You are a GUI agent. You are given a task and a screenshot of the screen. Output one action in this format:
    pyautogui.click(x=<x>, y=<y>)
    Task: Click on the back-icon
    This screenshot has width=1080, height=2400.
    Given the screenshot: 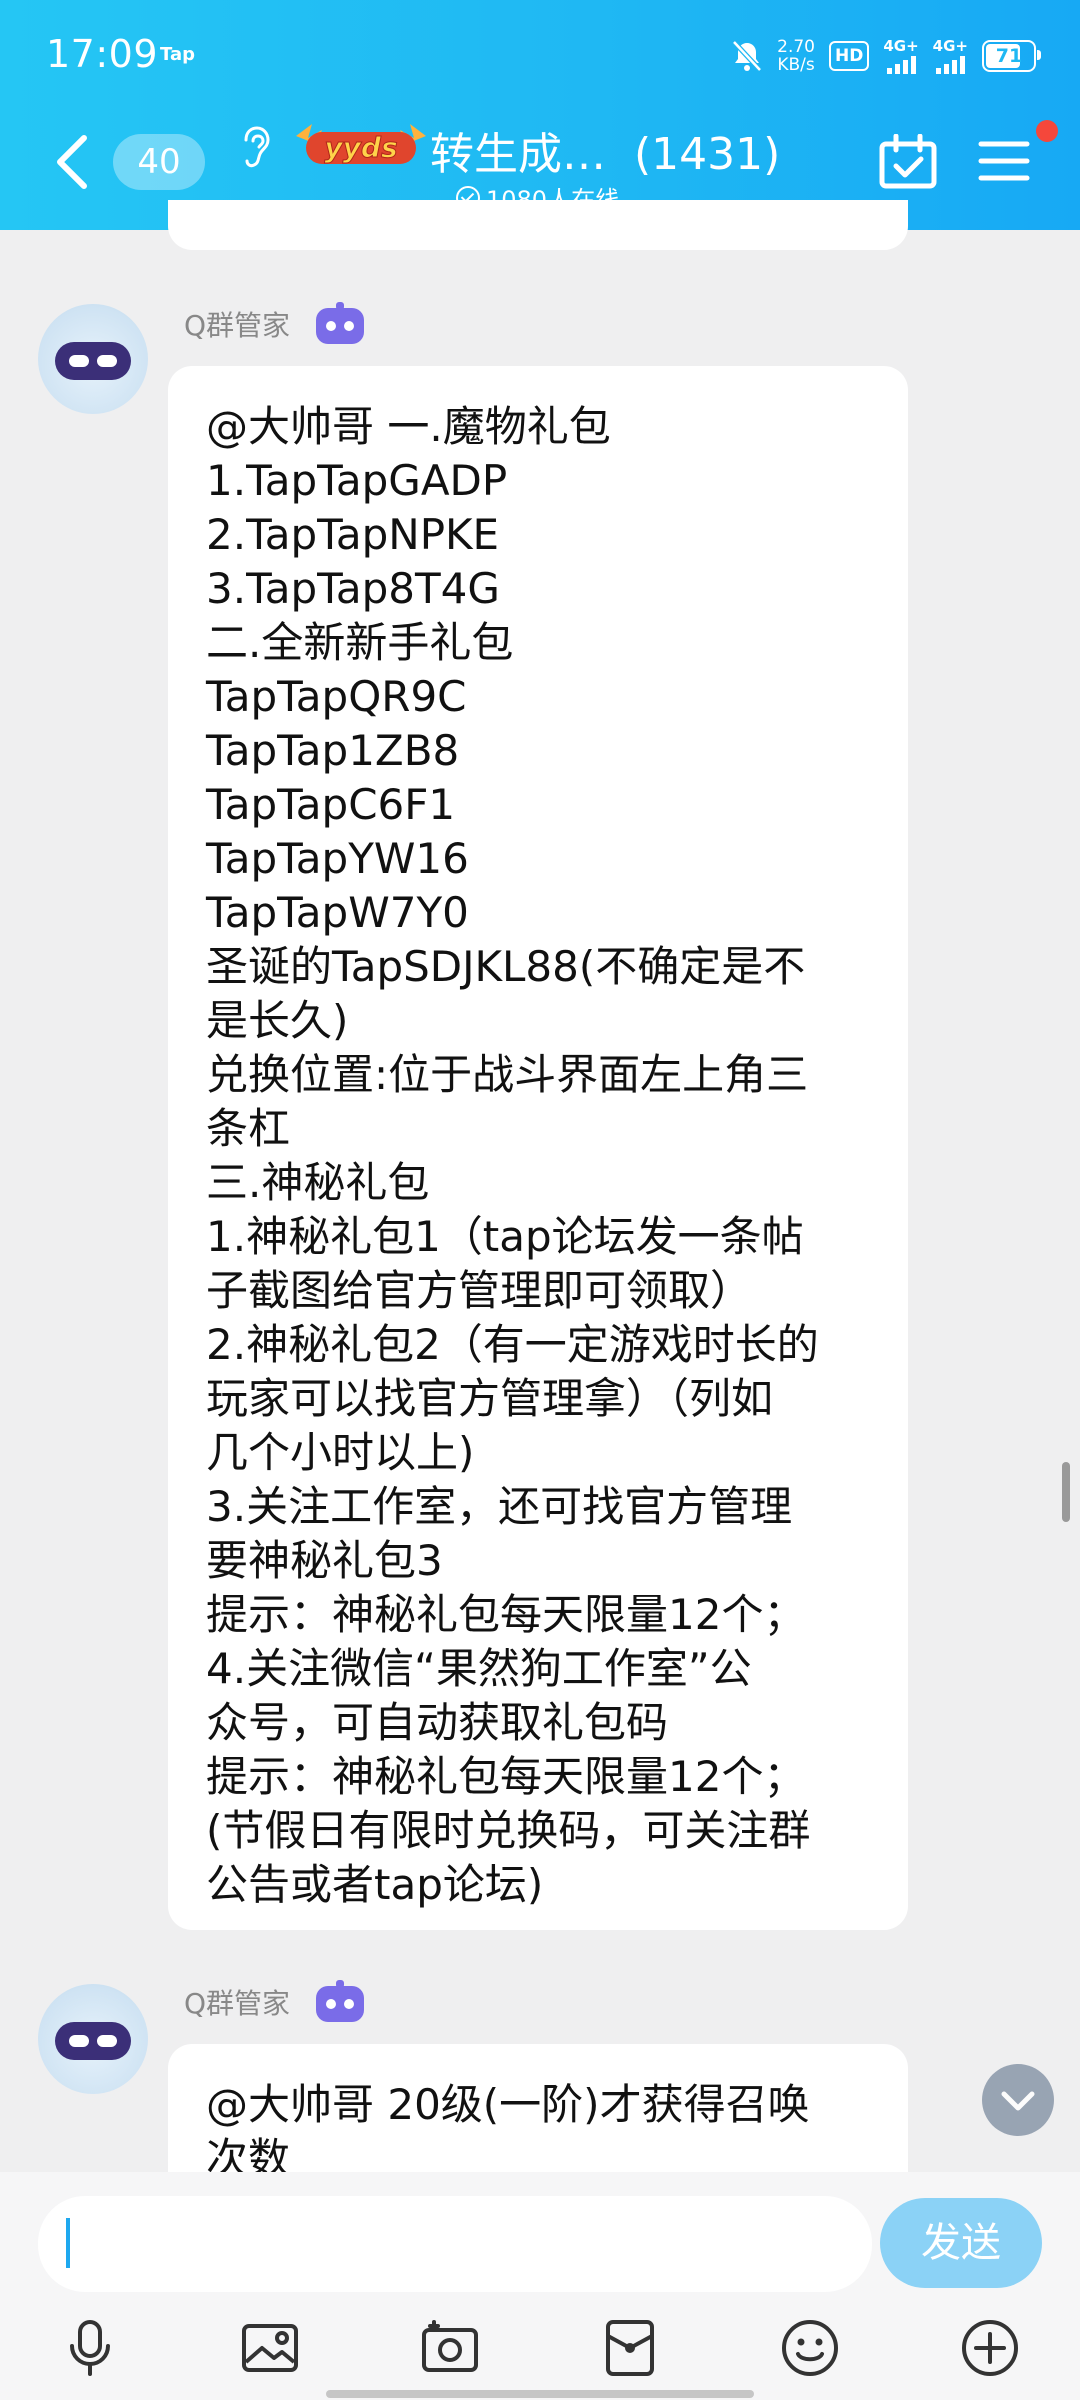 What is the action you would take?
    pyautogui.click(x=72, y=162)
    